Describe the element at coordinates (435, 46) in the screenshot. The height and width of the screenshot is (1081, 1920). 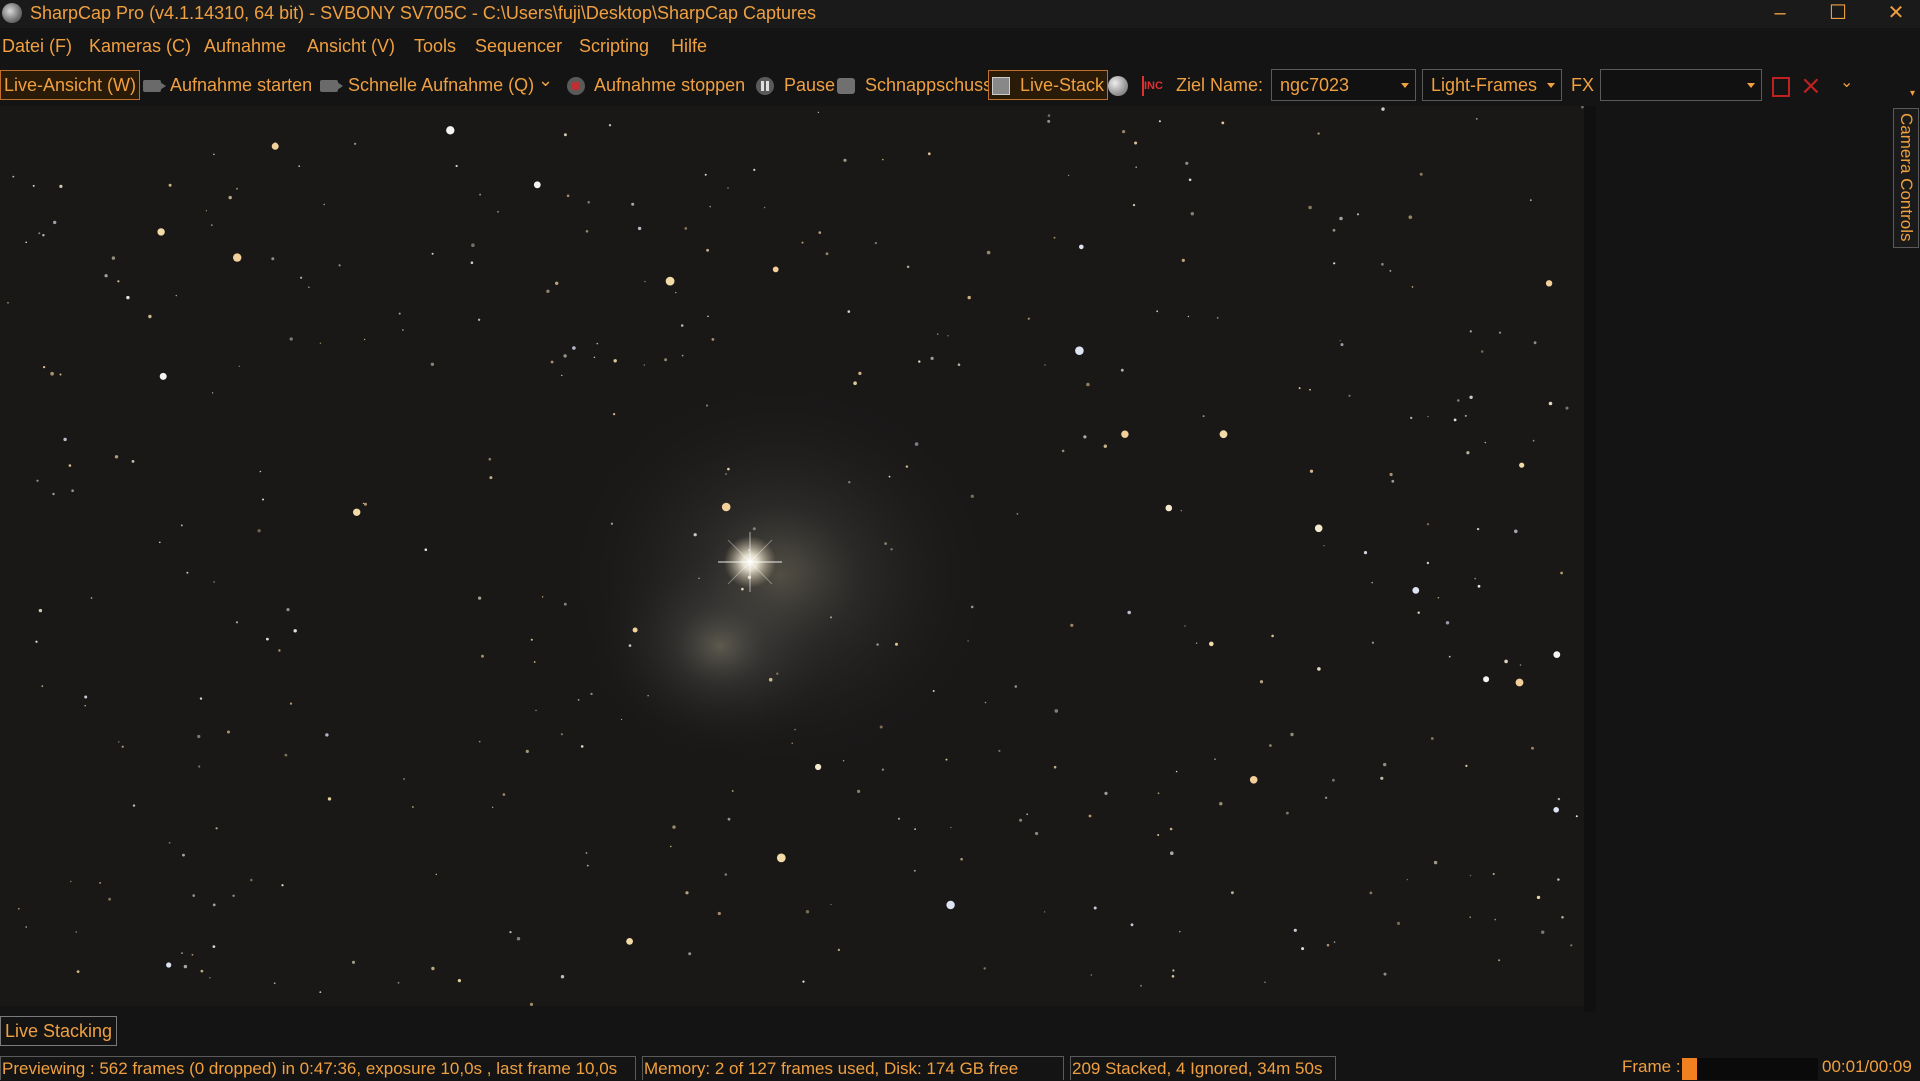
I see `menu-tools: Tools` at that location.